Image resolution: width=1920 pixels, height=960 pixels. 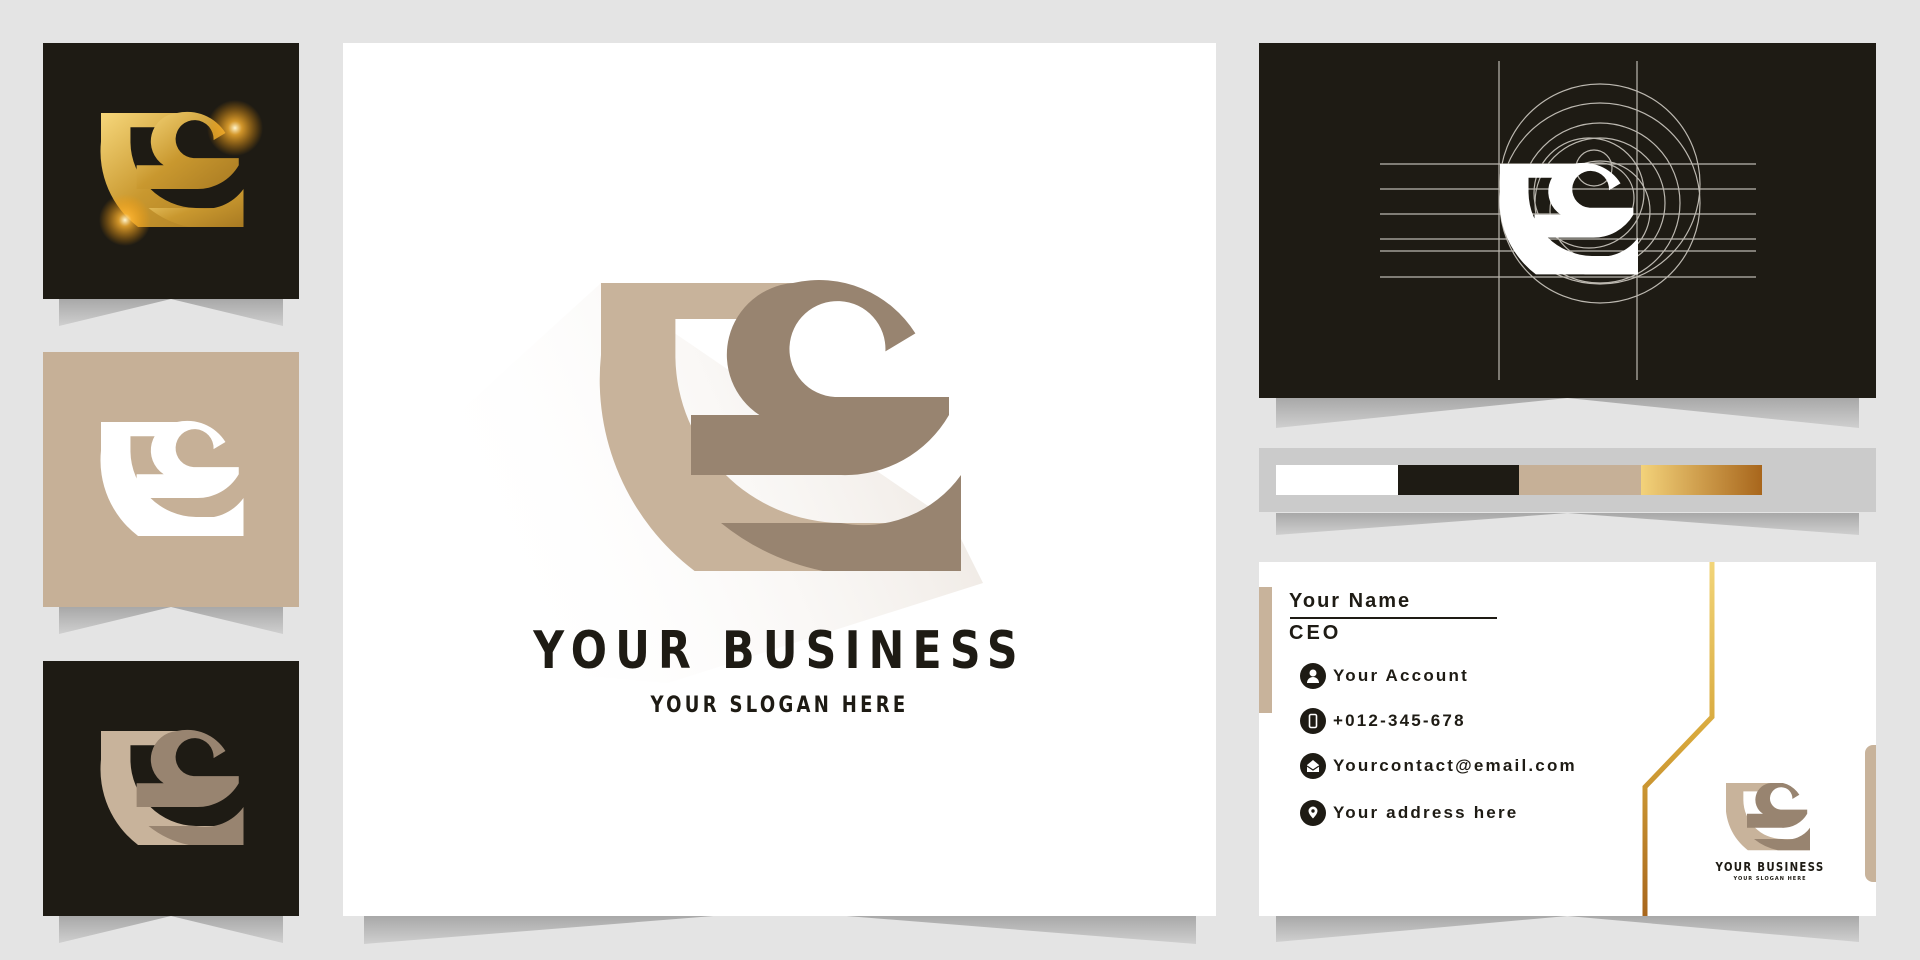 I want to click on business-name: YOUR BUSINESS, so click(x=779, y=651).